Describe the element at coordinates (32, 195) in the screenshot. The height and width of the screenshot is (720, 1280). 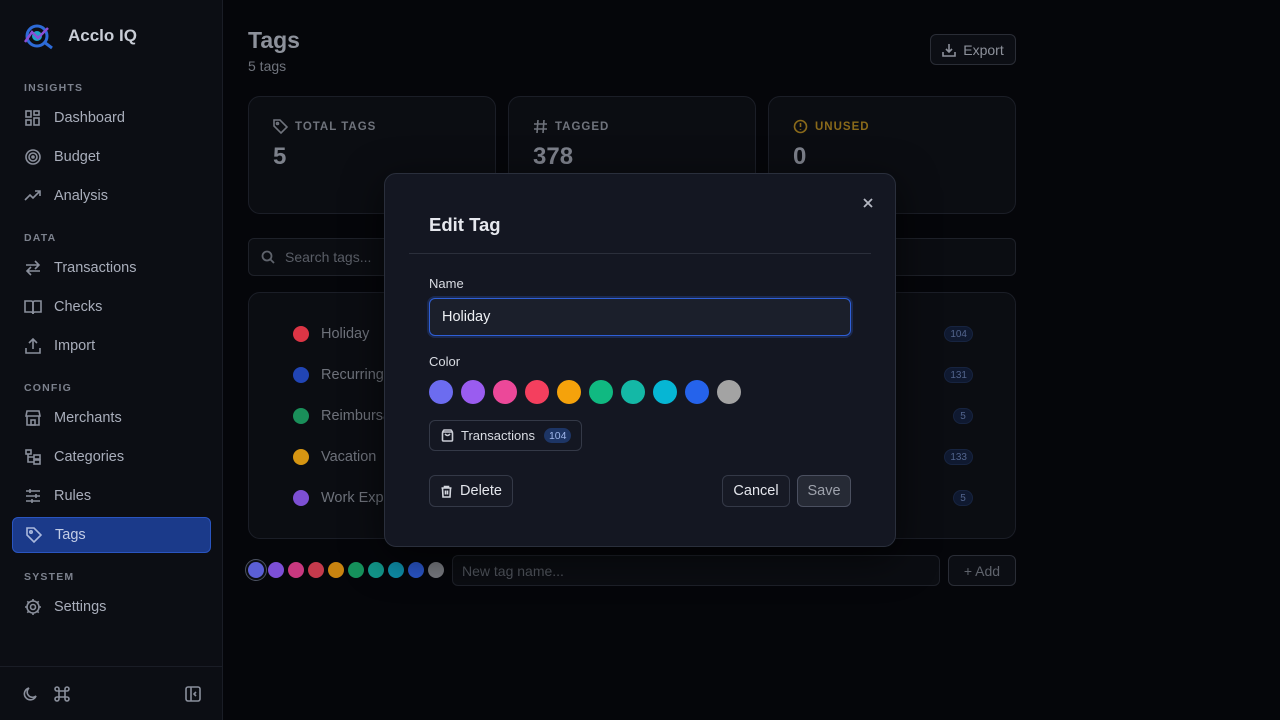
I see `trend-icon` at that location.